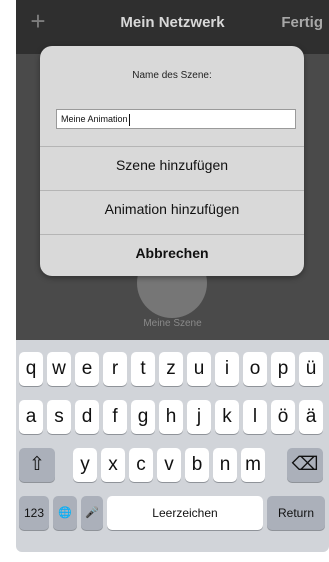  Describe the element at coordinates (185, 513) in the screenshot. I see `space-key: Leerzeichen` at that location.